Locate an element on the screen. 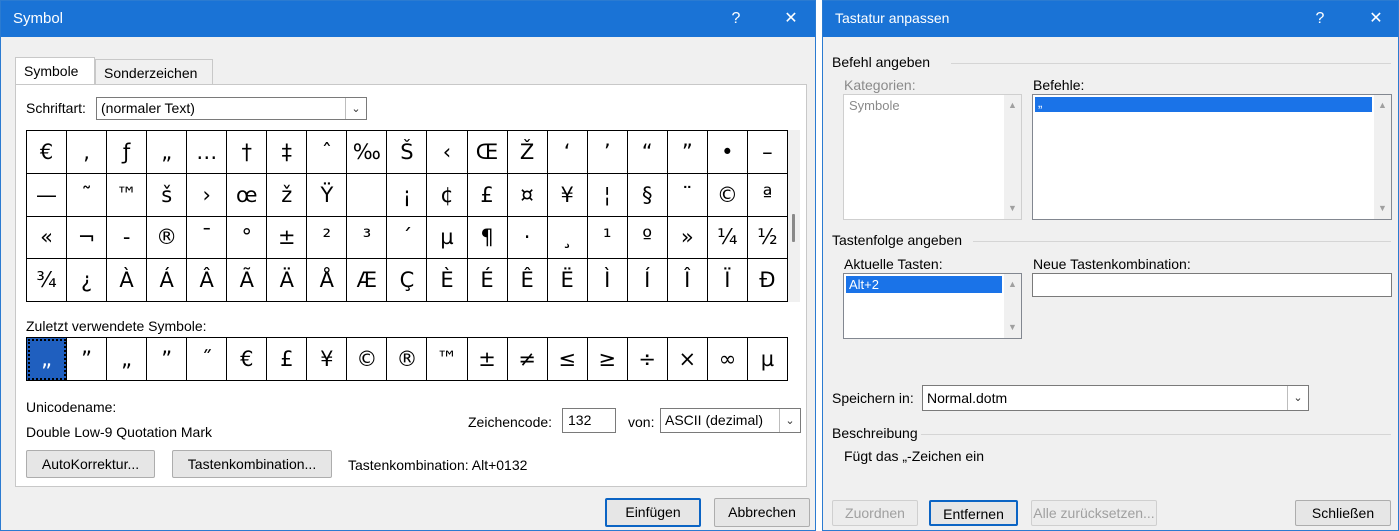 The image size is (1399, 531). symbol-cell: Ÿ is located at coordinates (327, 194).